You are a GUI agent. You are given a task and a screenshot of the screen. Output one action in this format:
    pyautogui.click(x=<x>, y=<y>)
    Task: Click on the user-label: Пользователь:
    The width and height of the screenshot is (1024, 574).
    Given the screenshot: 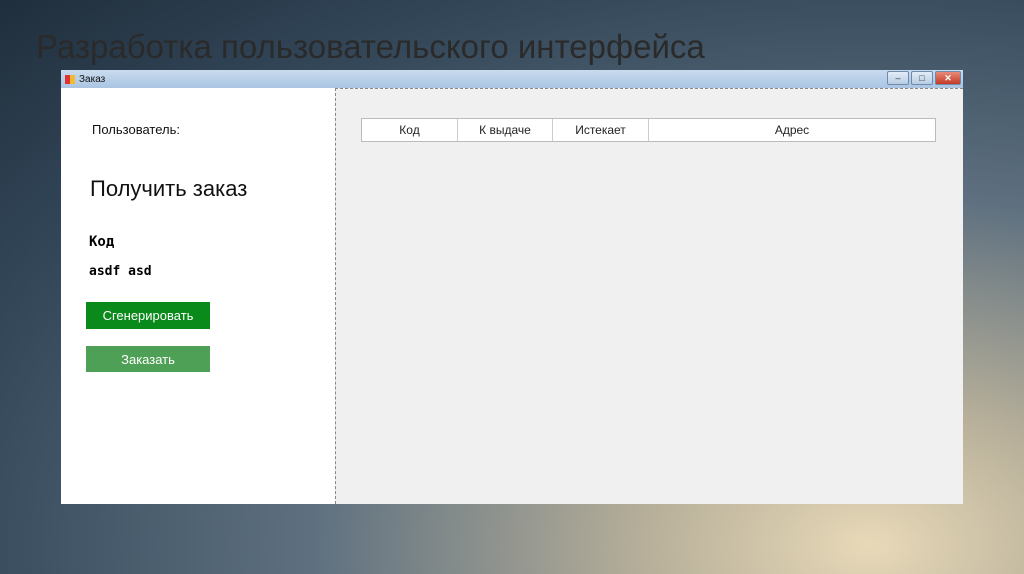 What is the action you would take?
    pyautogui.click(x=136, y=129)
    